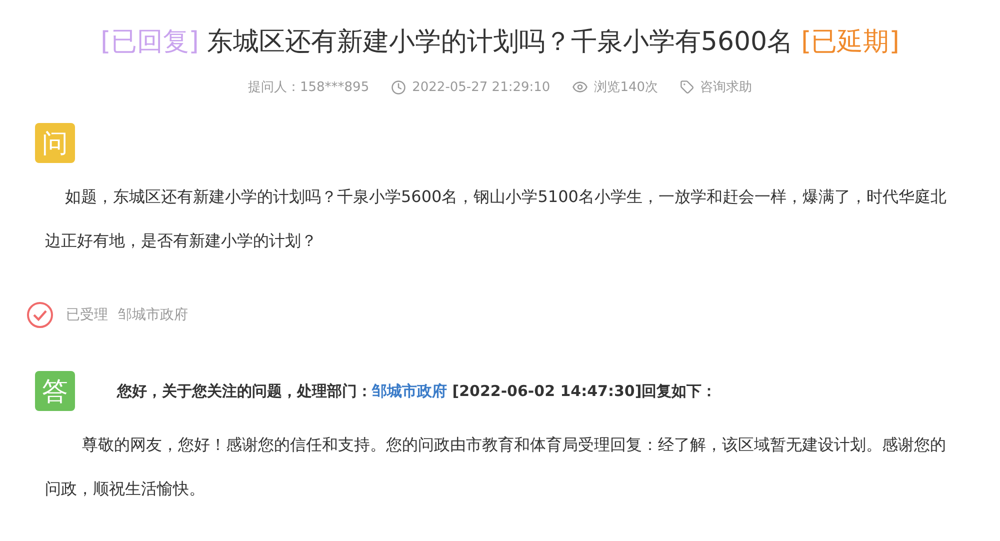  Describe the element at coordinates (87, 315) in the screenshot. I see `status-label: 已受理` at that location.